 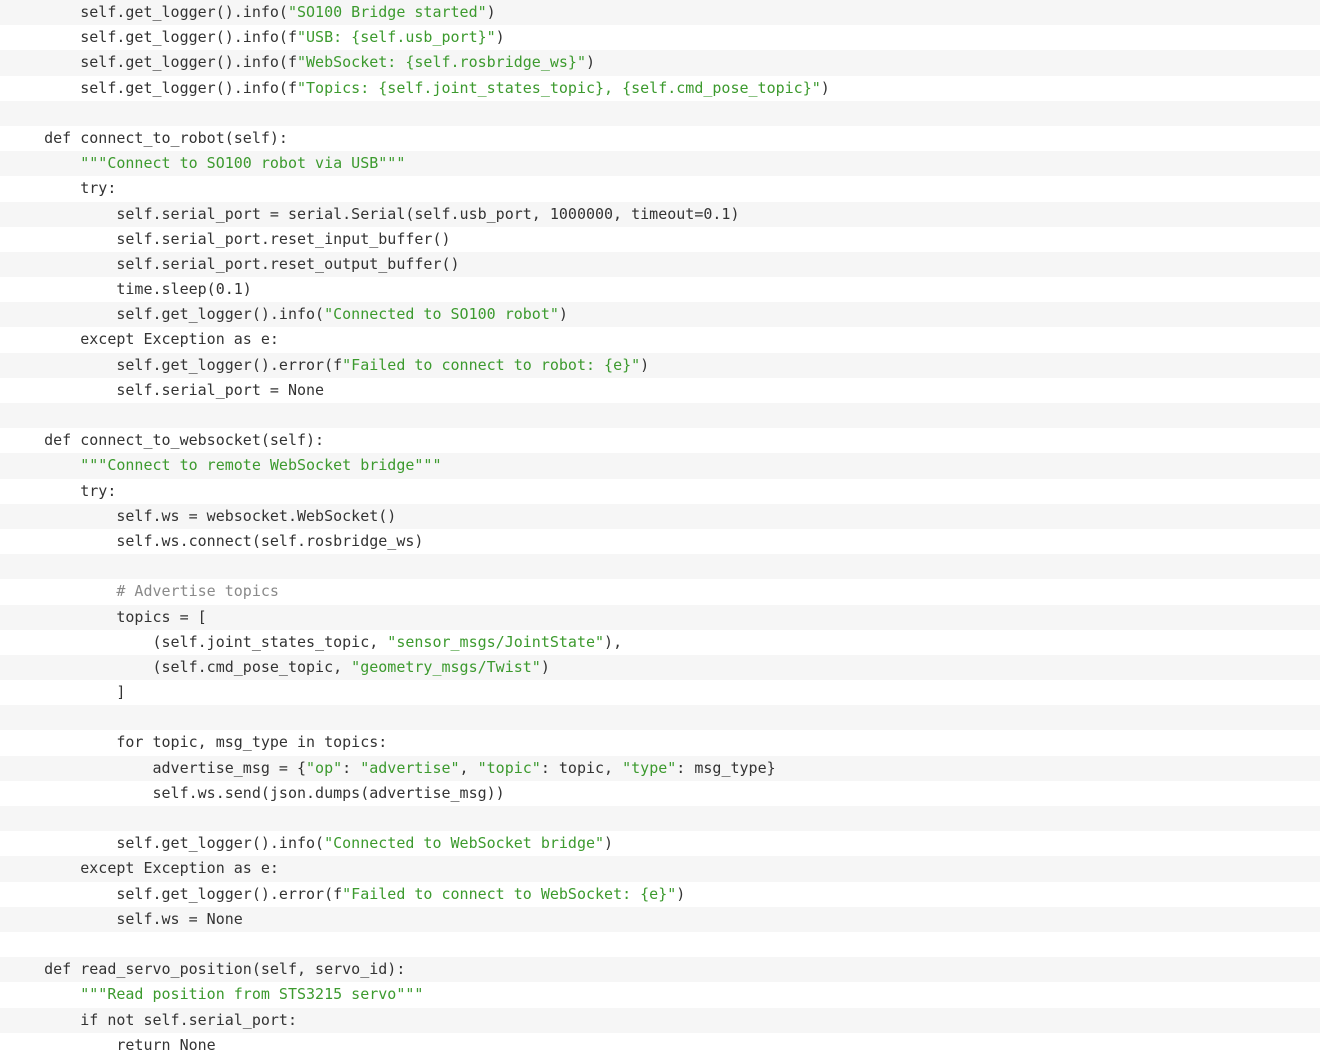 I want to click on code-token: def read_servo_position(self, servo_id):, so click(x=207, y=969).